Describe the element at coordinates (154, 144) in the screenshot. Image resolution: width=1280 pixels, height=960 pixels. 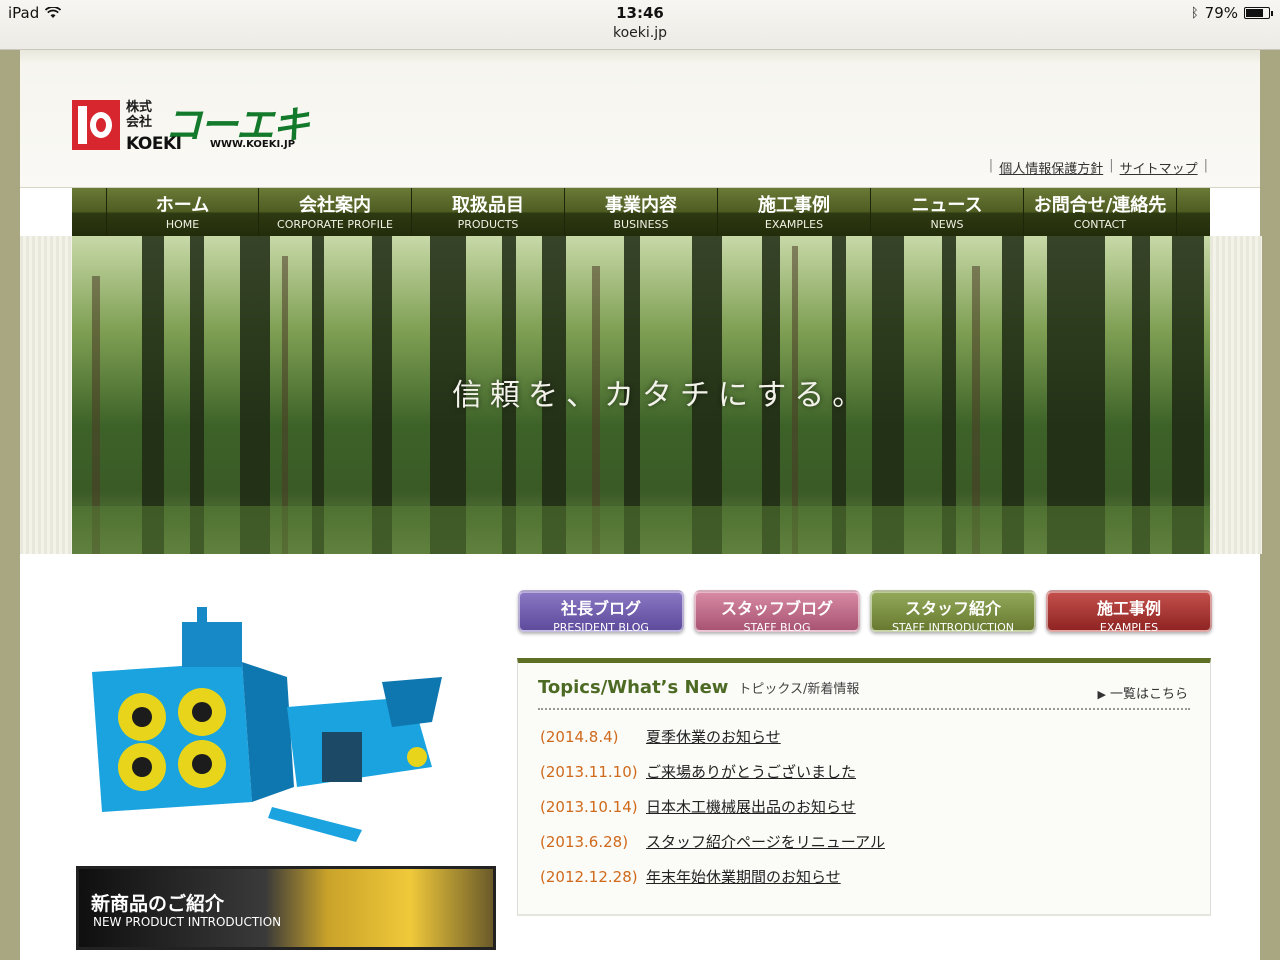
I see `logo-english: KOEKI` at that location.